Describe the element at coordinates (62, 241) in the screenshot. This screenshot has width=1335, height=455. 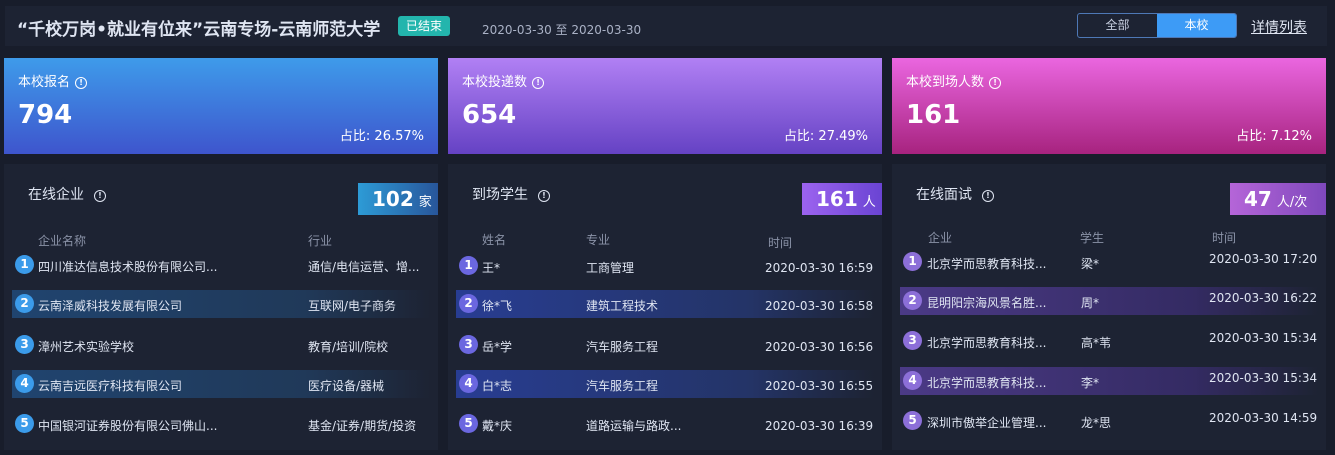
I see `column-header-company: 企业名称` at that location.